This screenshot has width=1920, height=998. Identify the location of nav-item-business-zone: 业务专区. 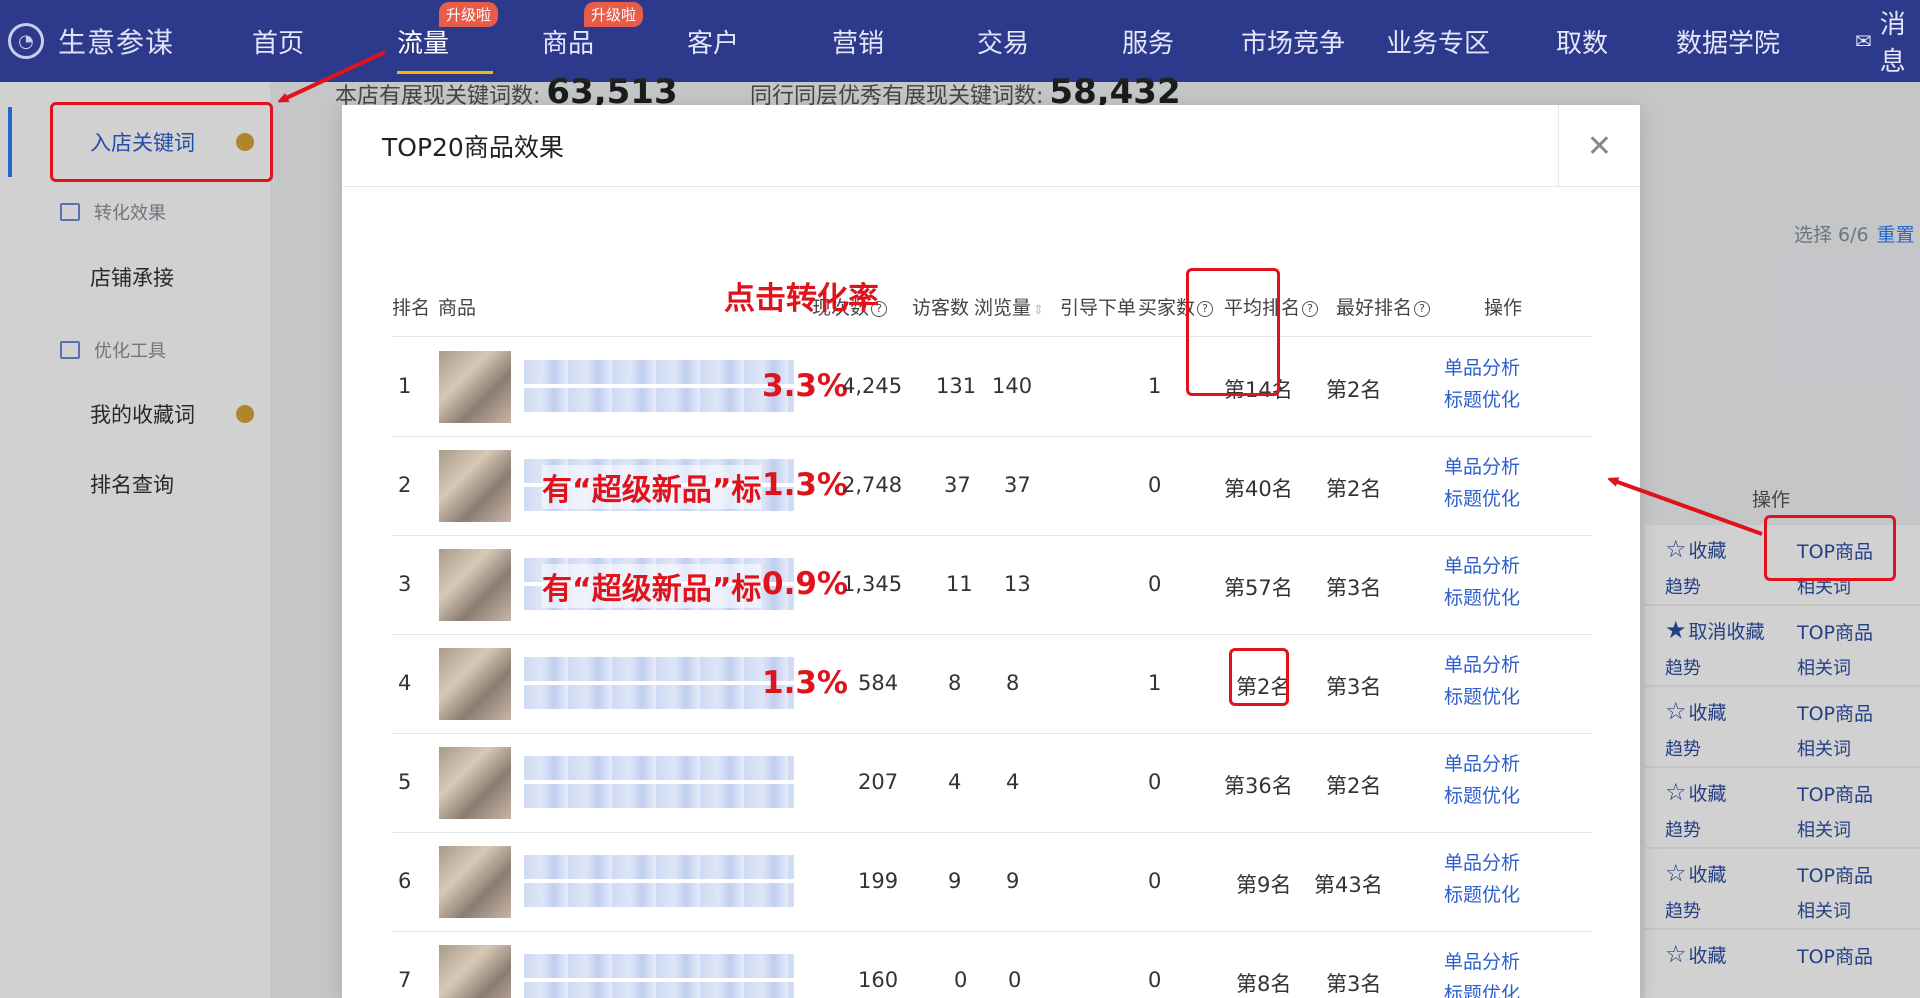
(1438, 41).